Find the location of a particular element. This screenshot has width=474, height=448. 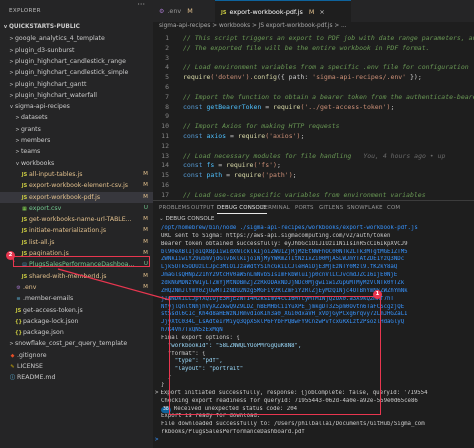

annotation-badge-2: 2 is located at coordinates (10, 255).